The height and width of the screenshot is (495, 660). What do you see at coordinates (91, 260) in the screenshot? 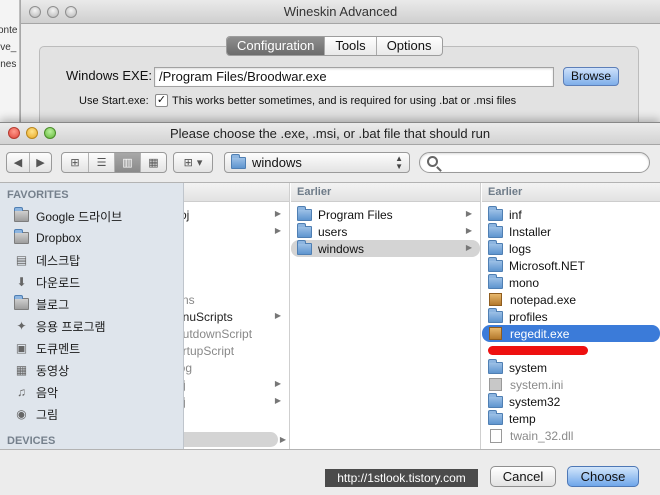
I see `sidebar-item-desktop: ▤ 데스크탑` at bounding box center [91, 260].